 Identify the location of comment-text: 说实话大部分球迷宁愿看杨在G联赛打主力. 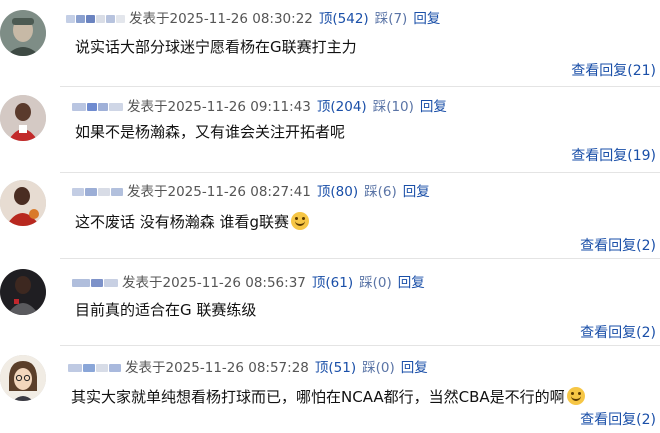
(216, 47).